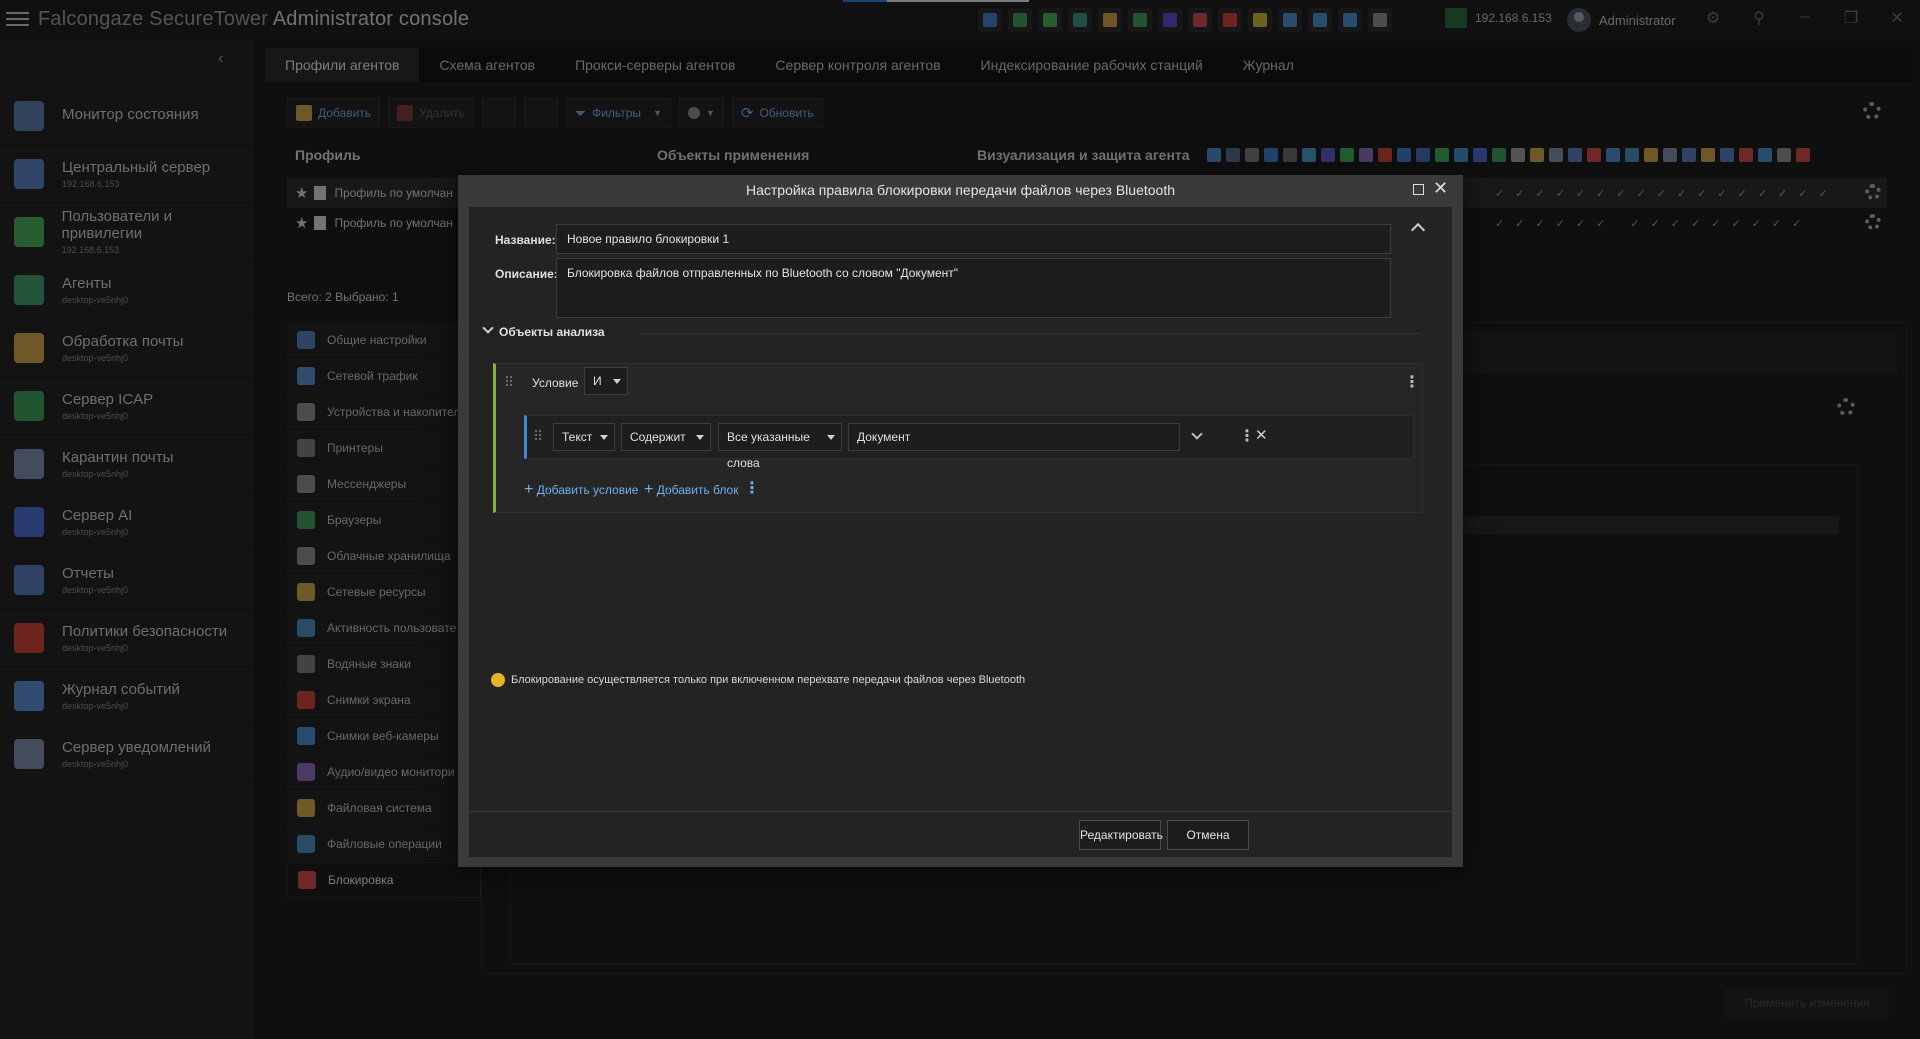 The width and height of the screenshot is (1920, 1039). I want to click on field-type-value: Текст, so click(577, 437).